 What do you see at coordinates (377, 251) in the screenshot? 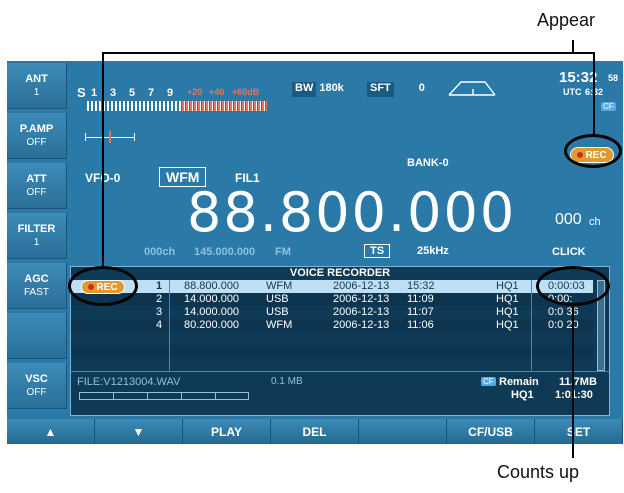
I see `ts-label: TS` at bounding box center [377, 251].